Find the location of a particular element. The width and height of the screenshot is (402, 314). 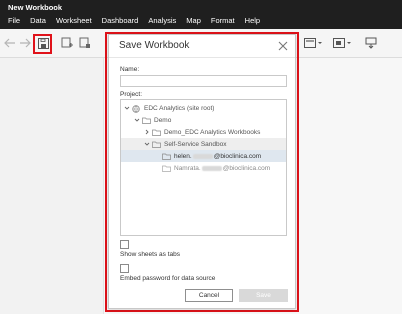

menu-data: Data is located at coordinates (34, 20).